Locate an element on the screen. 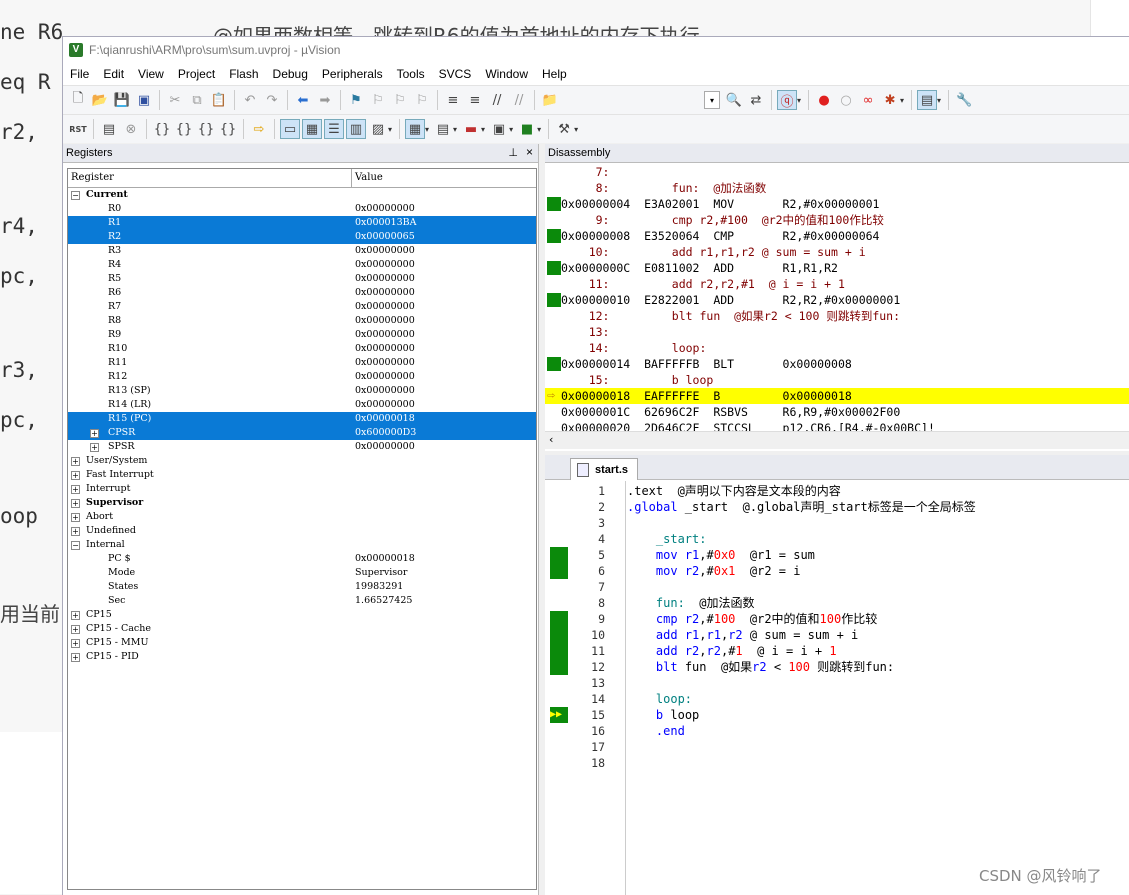 The width and height of the screenshot is (1129, 895). menu-help: Help is located at coordinates (554, 74).